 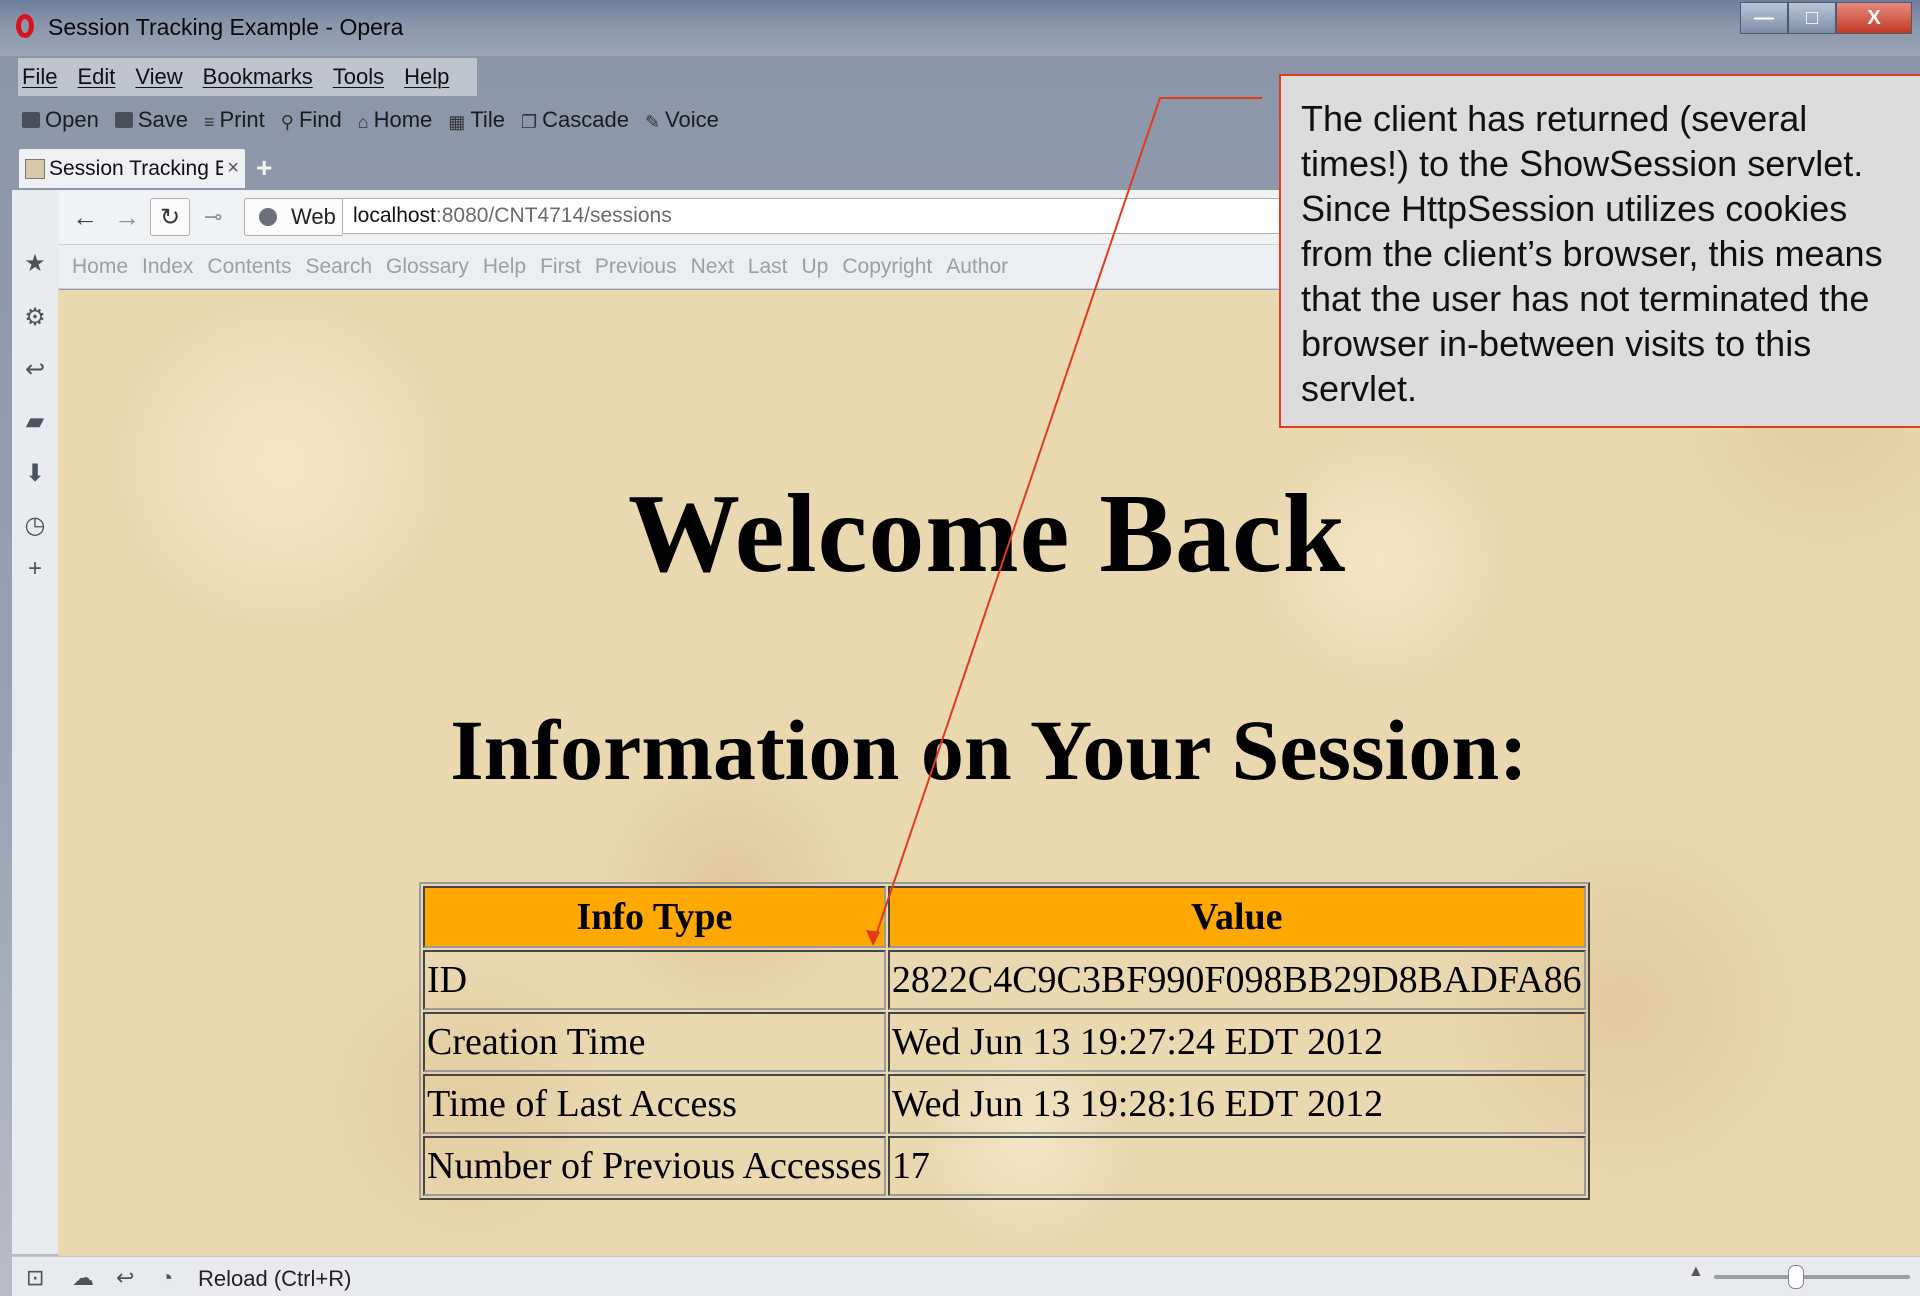 What do you see at coordinates (1236, 1104) in the screenshot?
I see `table-cell-value: Wed Jun 13 19:28:16 EDT 2012` at bounding box center [1236, 1104].